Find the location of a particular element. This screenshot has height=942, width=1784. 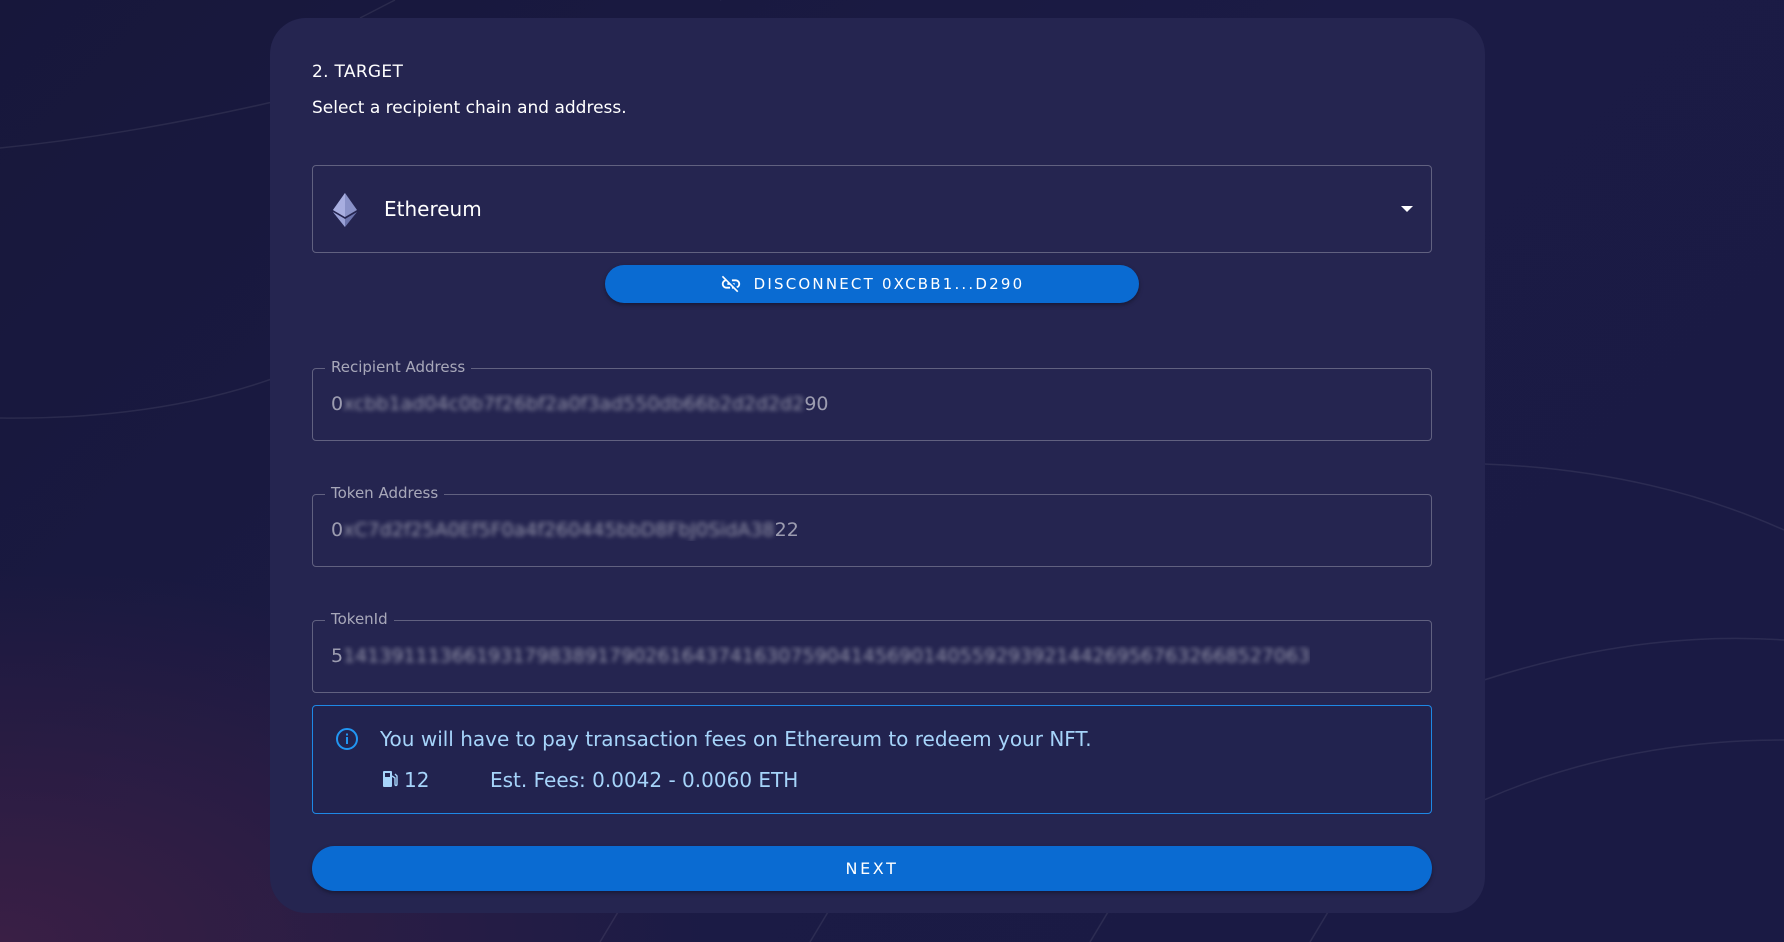

estimated-fees: Est. Fees: 0.0042 - 0.0060 ETH is located at coordinates (644, 780).